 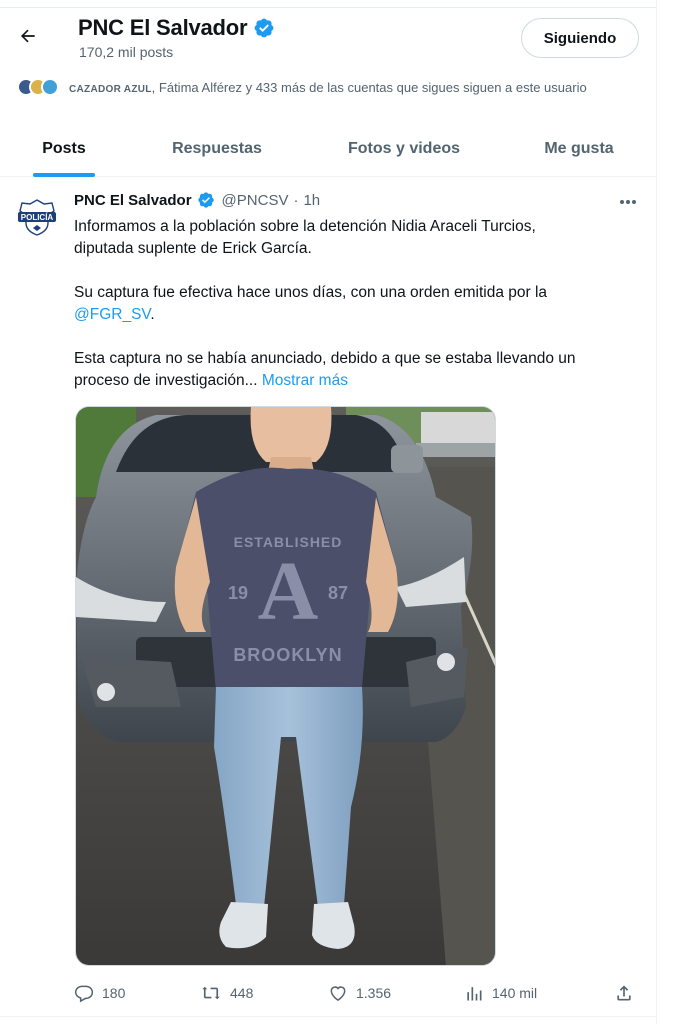 I want to click on author-avatar: POLICÍA, so click(x=37, y=217).